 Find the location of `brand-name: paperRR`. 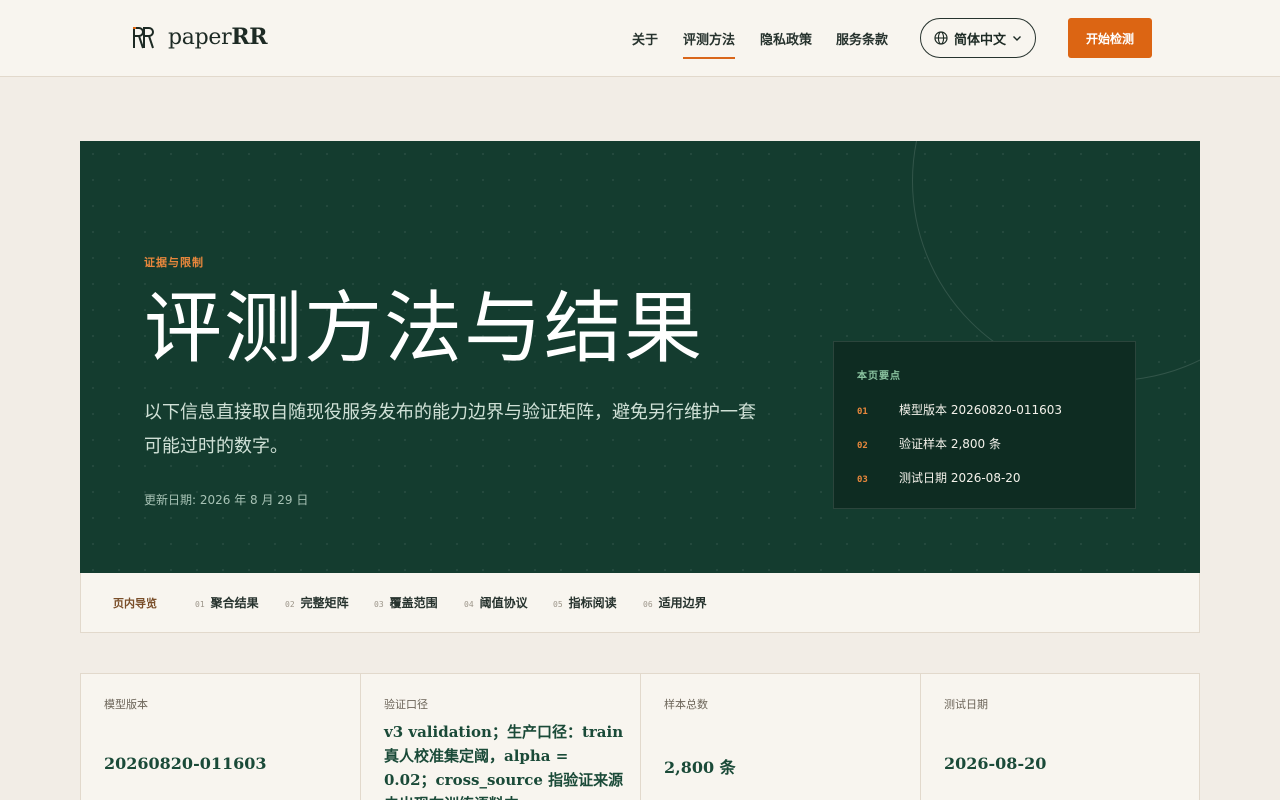

brand-name: paperRR is located at coordinates (218, 37).